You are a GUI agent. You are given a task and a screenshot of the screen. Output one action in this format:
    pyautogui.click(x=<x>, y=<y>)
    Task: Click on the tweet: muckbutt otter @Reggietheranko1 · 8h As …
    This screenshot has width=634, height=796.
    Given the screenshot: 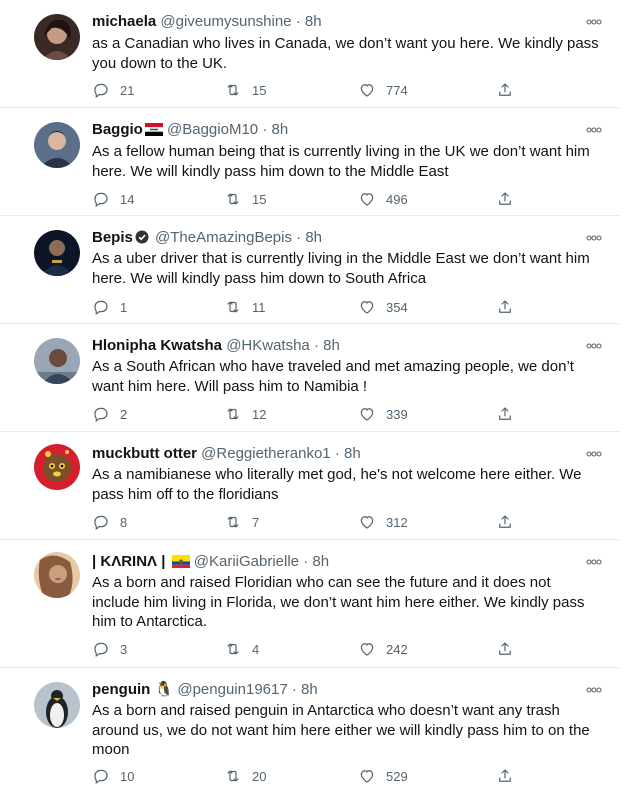 What is the action you would take?
    pyautogui.click(x=310, y=486)
    